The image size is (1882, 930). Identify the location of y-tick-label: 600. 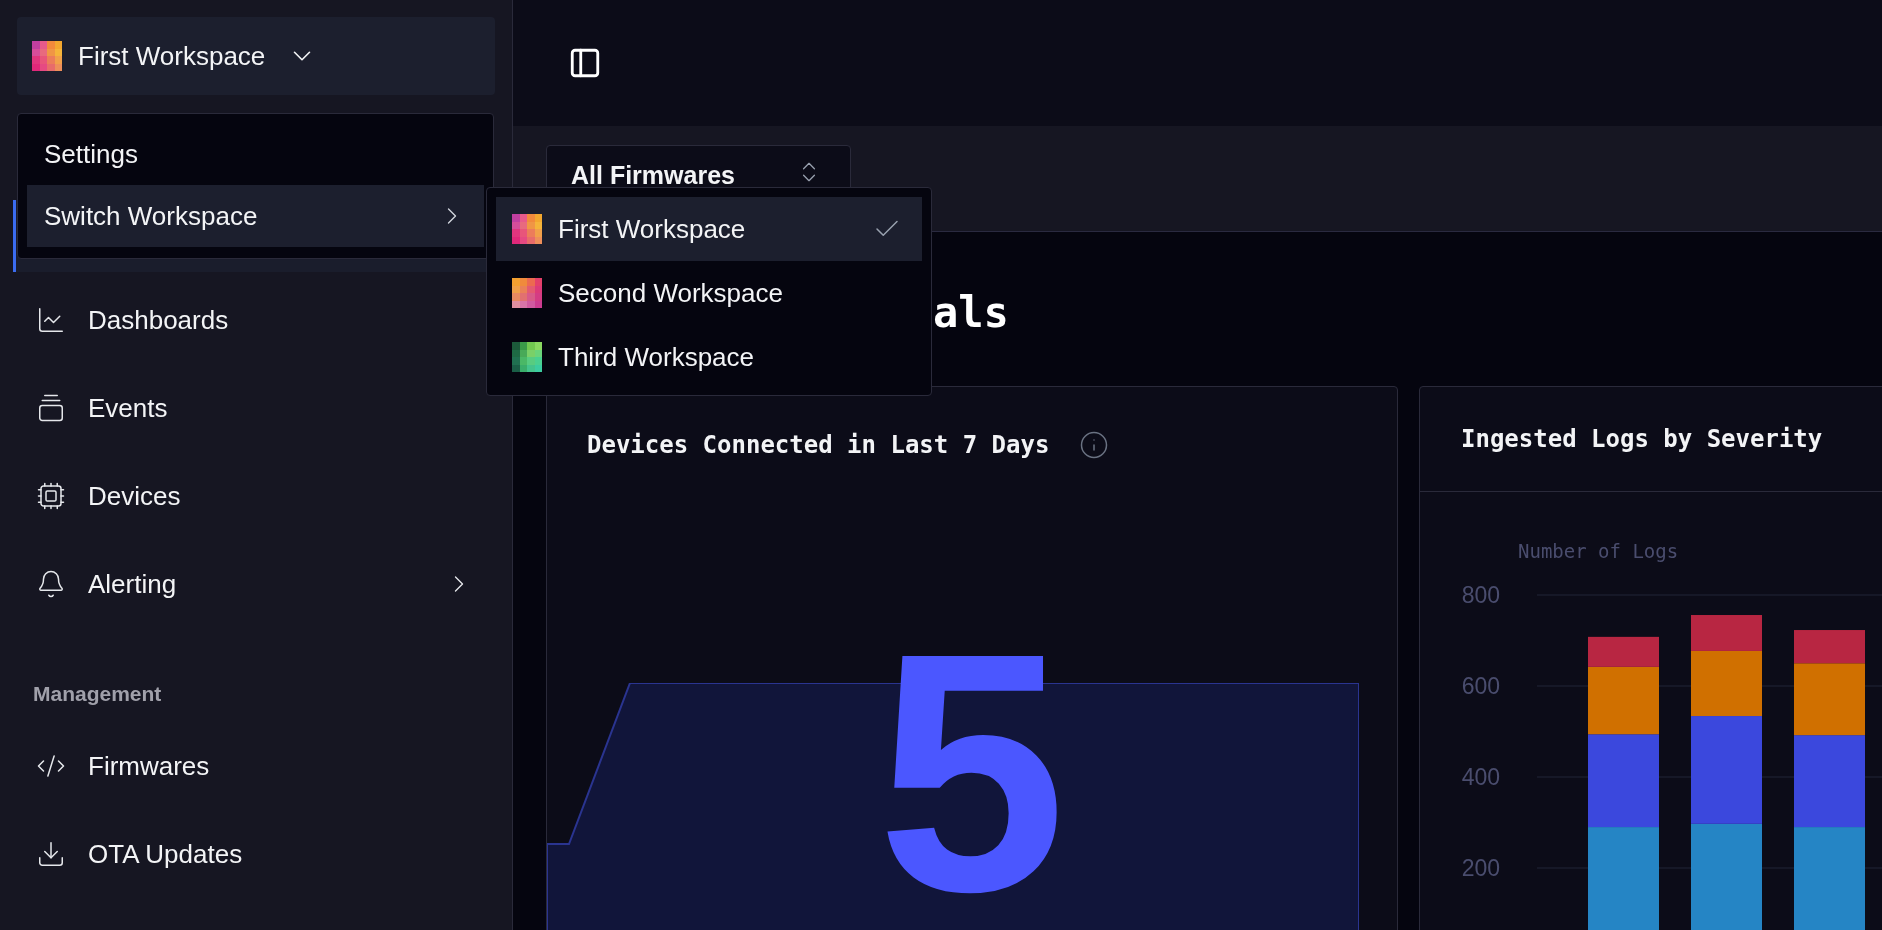
(1480, 686).